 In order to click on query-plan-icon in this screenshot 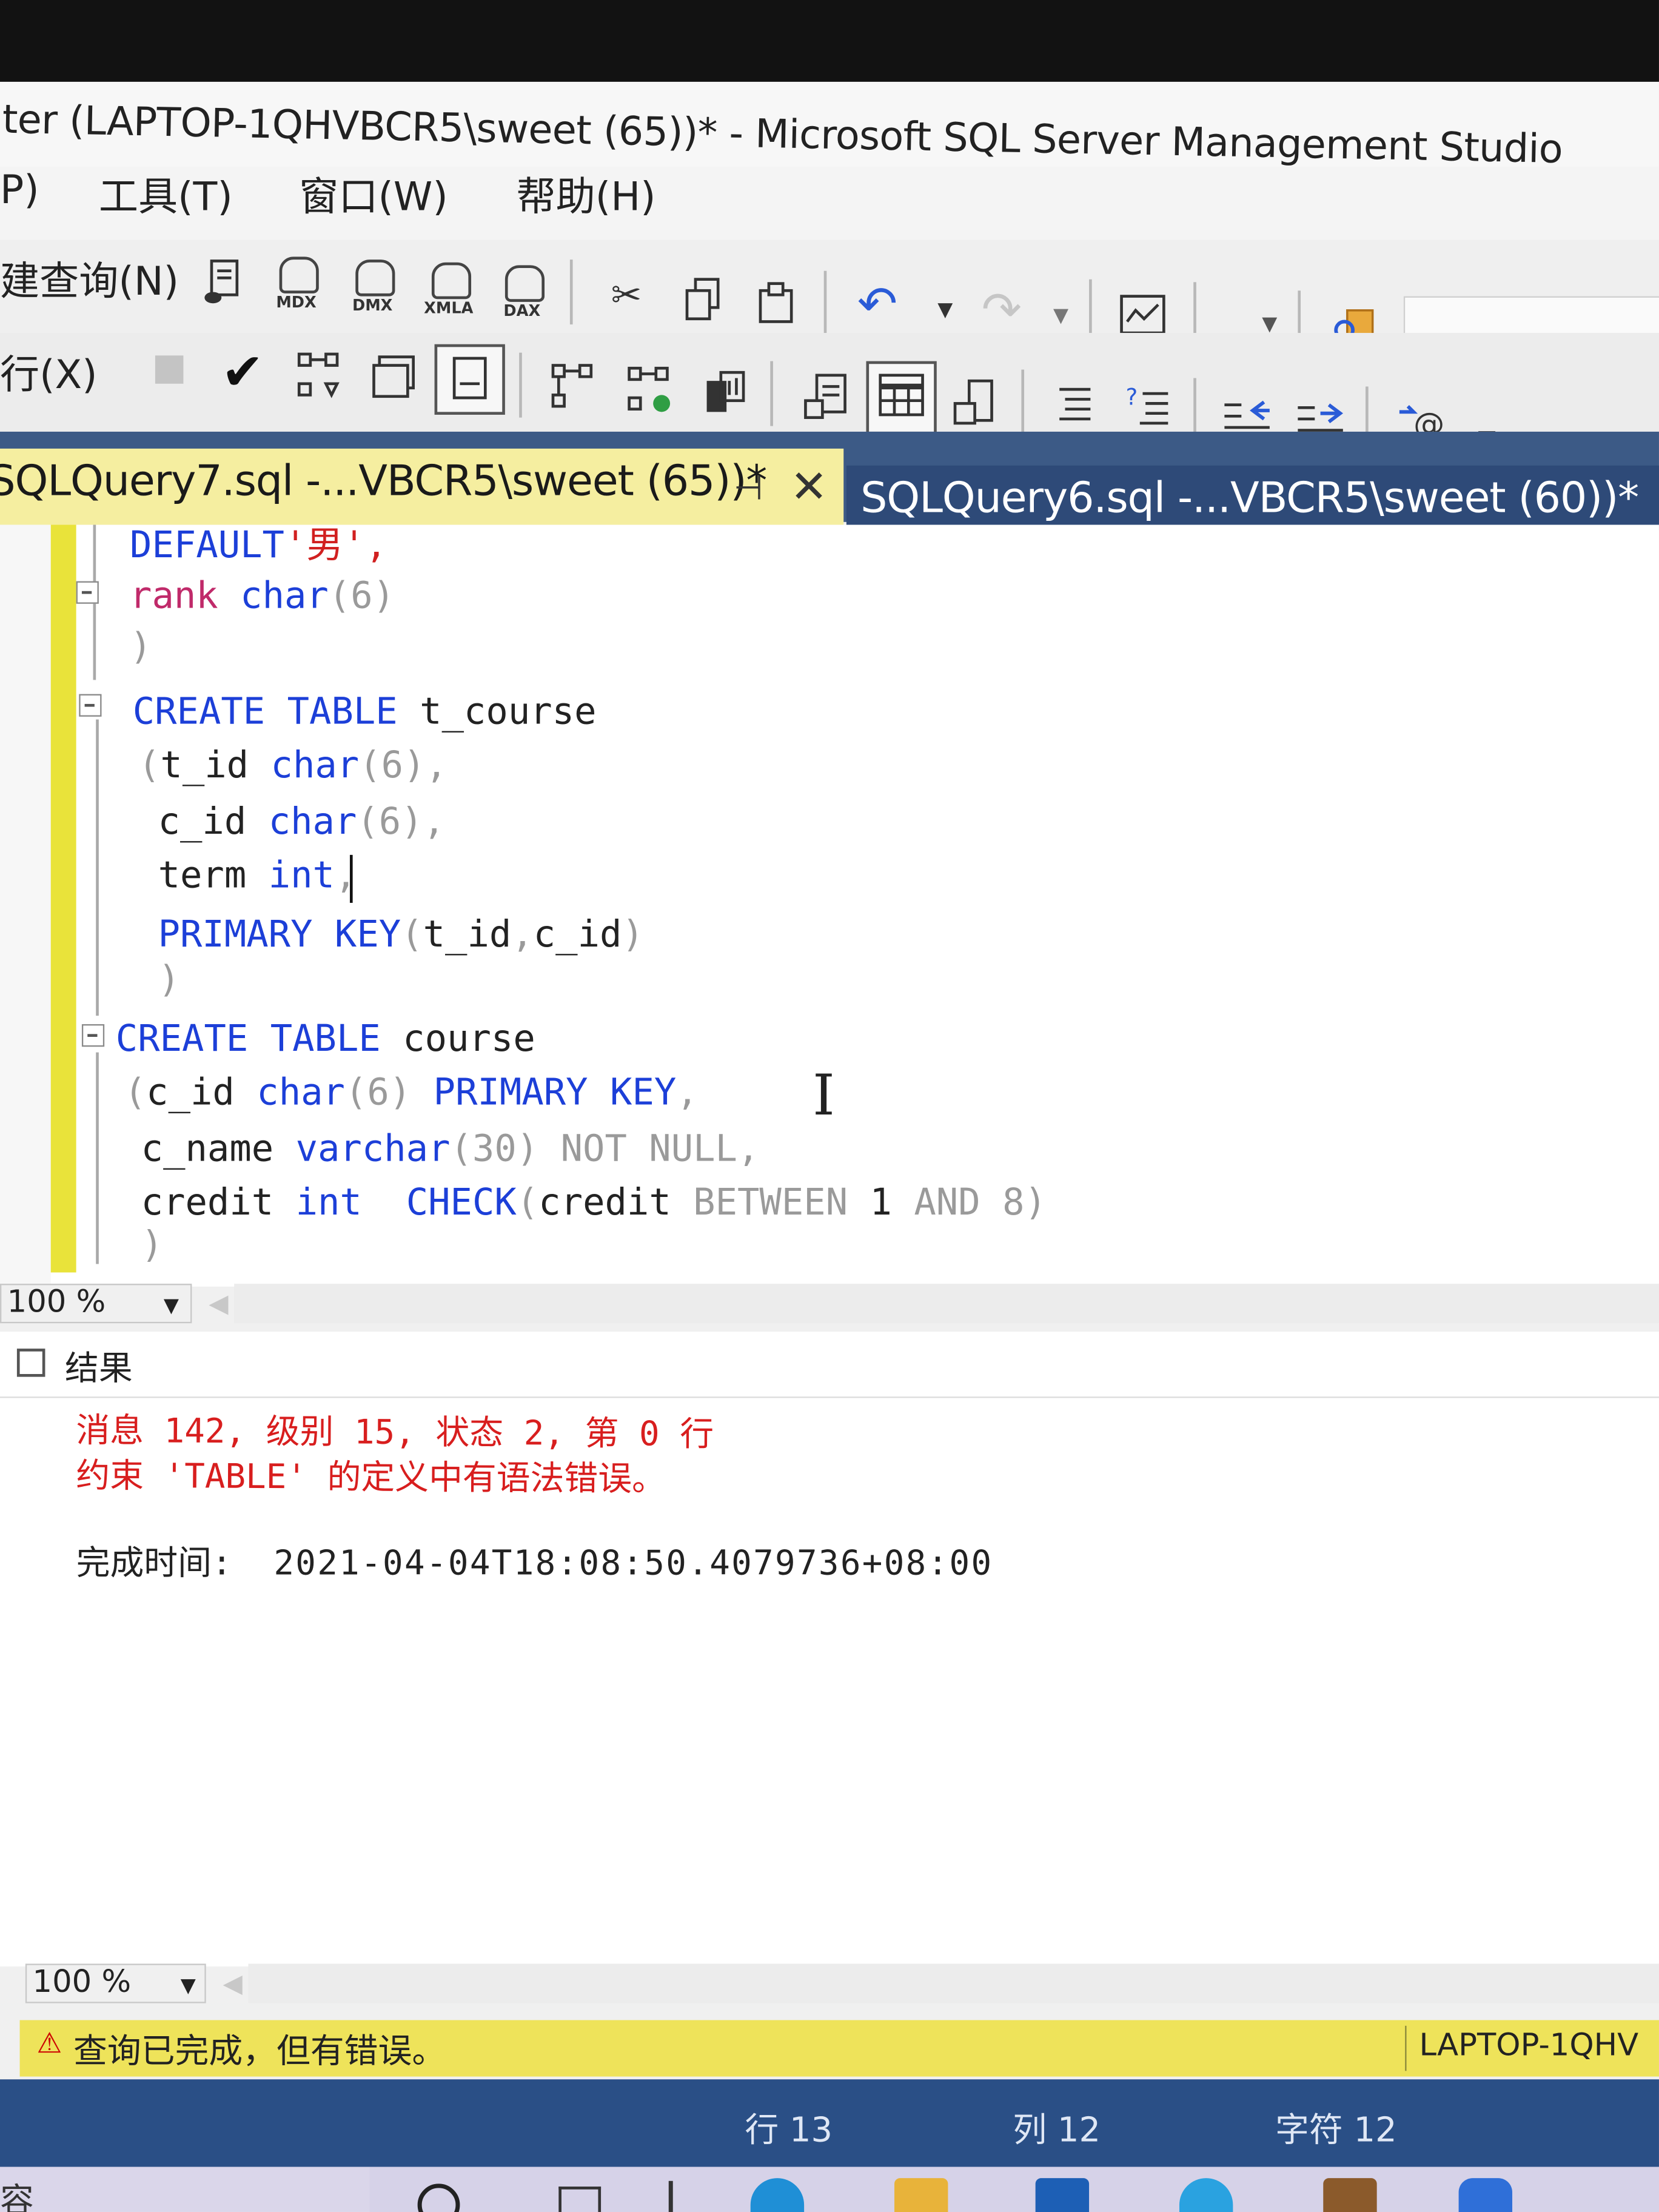, I will do `click(318, 375)`.